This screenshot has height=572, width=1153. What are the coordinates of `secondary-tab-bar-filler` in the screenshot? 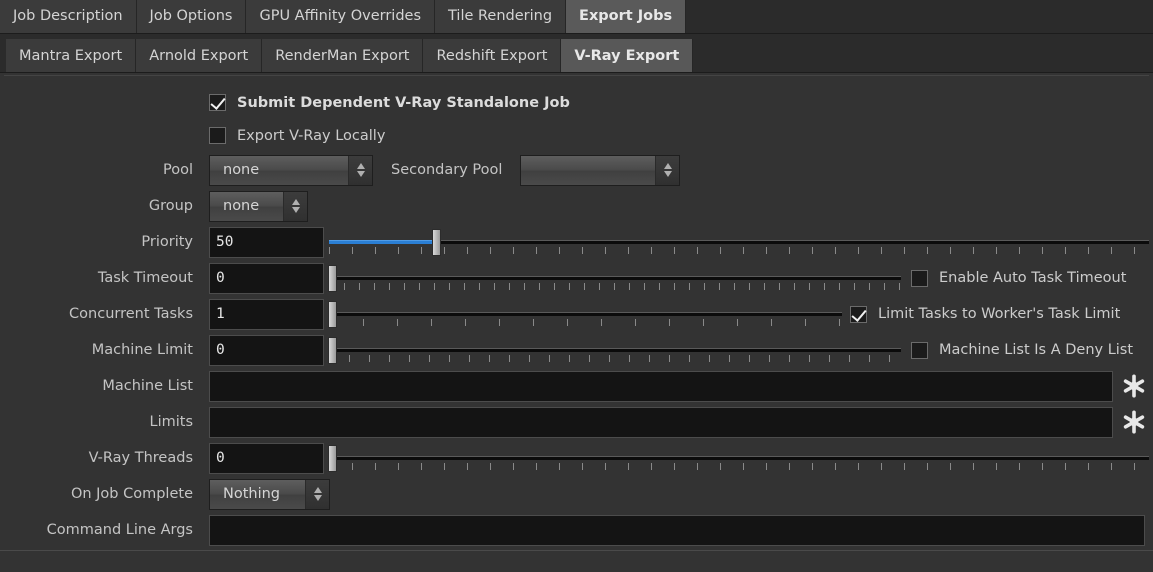 It's located at (923, 55).